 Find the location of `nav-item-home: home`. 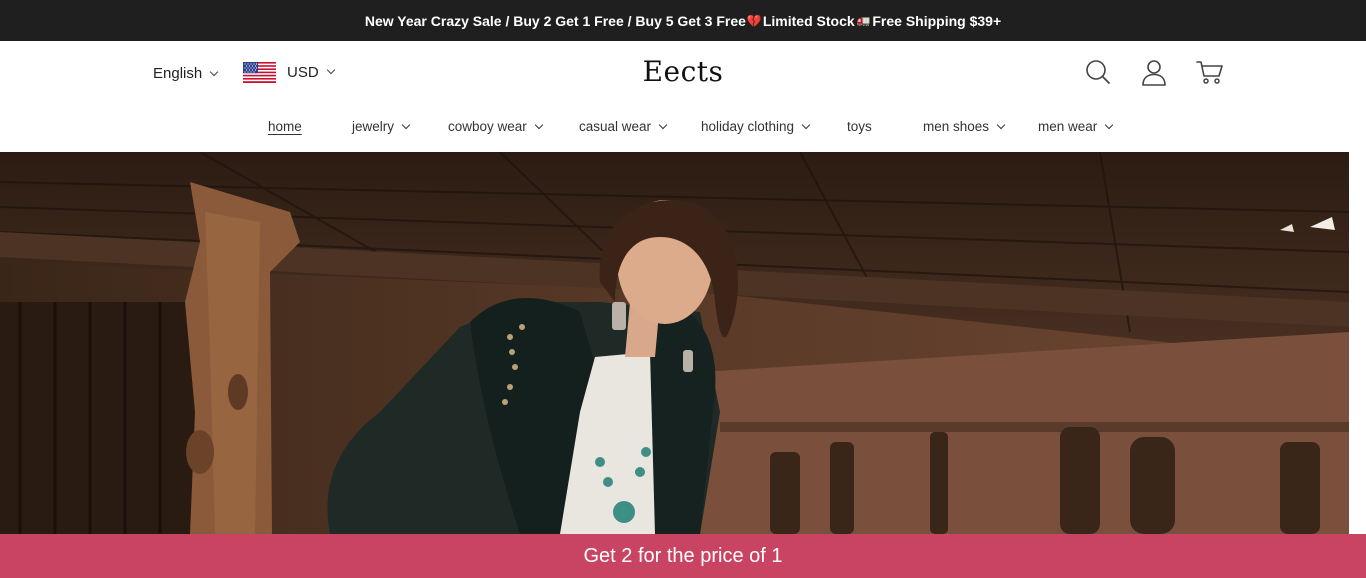

nav-item-home: home is located at coordinates (285, 126).